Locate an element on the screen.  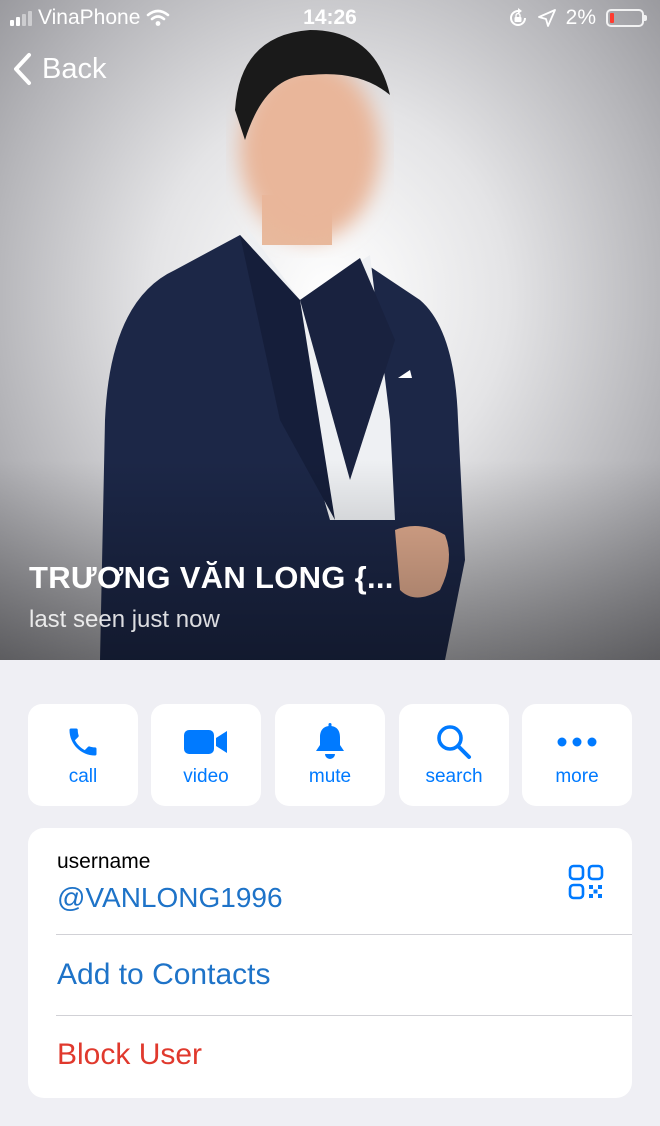
back-label: Back is located at coordinates (74, 68).